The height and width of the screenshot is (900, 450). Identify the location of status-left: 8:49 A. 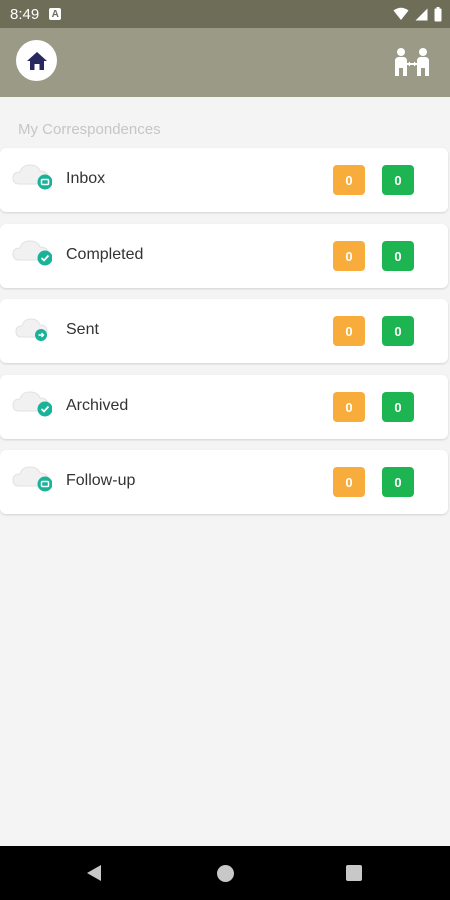
(36, 14).